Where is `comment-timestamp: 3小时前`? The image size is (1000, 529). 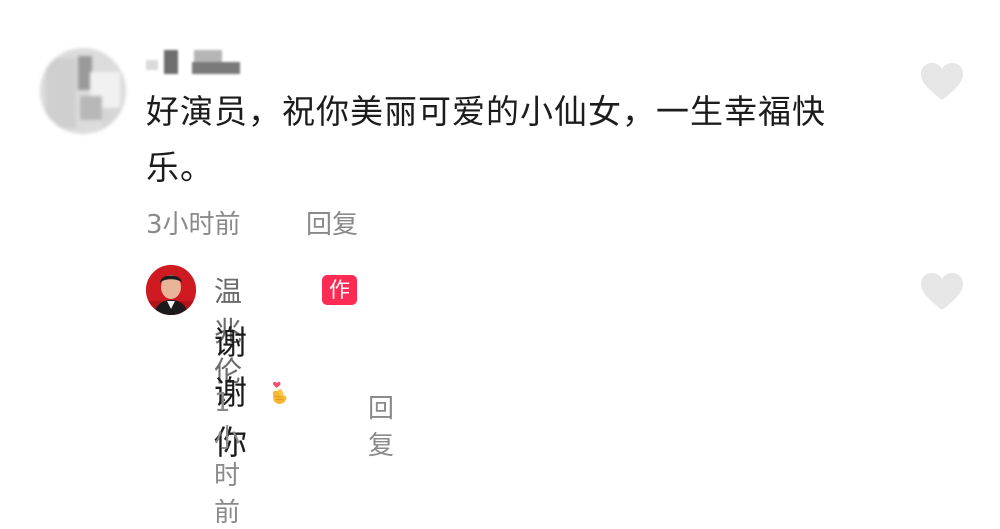 comment-timestamp: 3小时前 is located at coordinates (193, 225).